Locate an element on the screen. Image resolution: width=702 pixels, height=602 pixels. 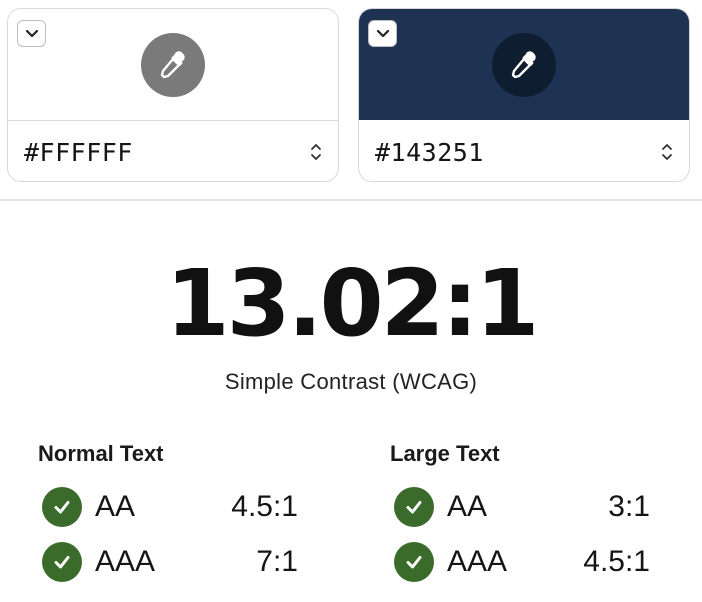
normal-aa-label: AA is located at coordinates (115, 506).